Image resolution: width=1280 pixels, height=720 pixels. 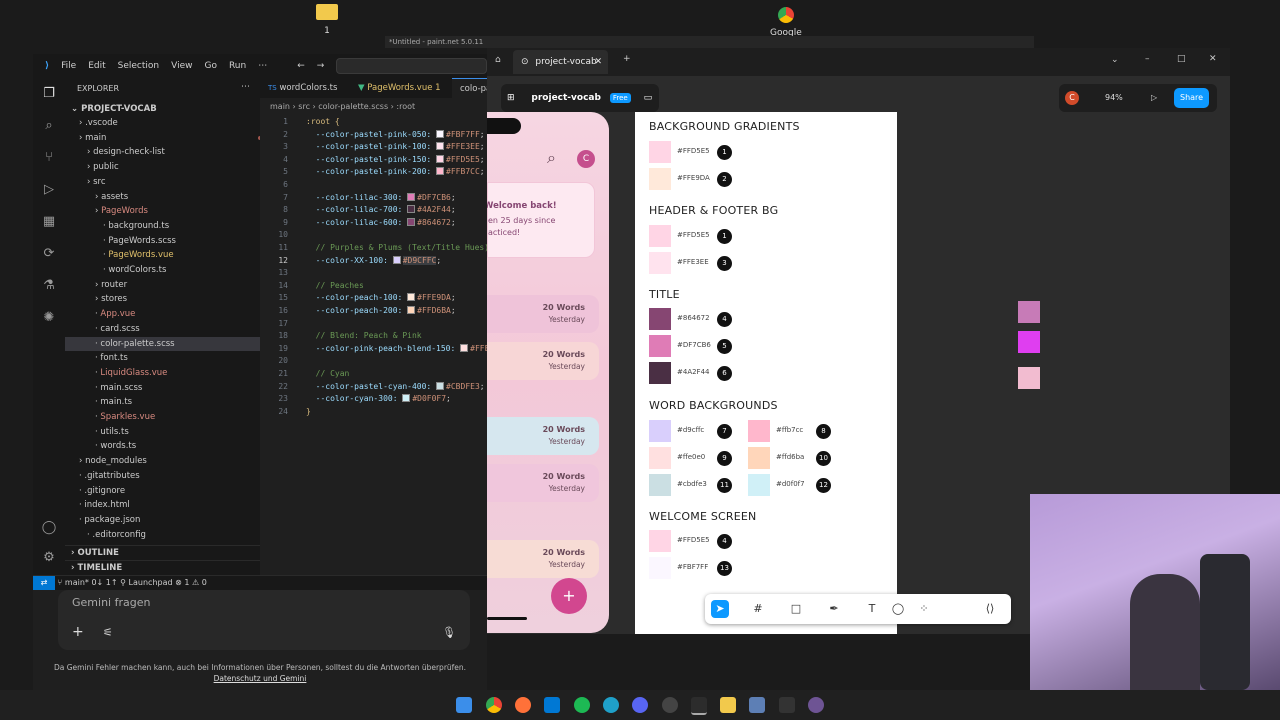 What do you see at coordinates (177, 446) in the screenshot?
I see `tree-file: · words.ts` at bounding box center [177, 446].